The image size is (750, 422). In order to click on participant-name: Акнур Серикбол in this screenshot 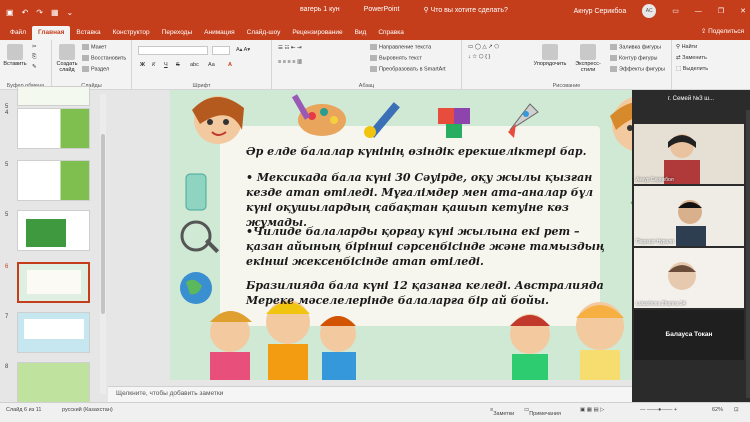, I will do `click(655, 180)`.